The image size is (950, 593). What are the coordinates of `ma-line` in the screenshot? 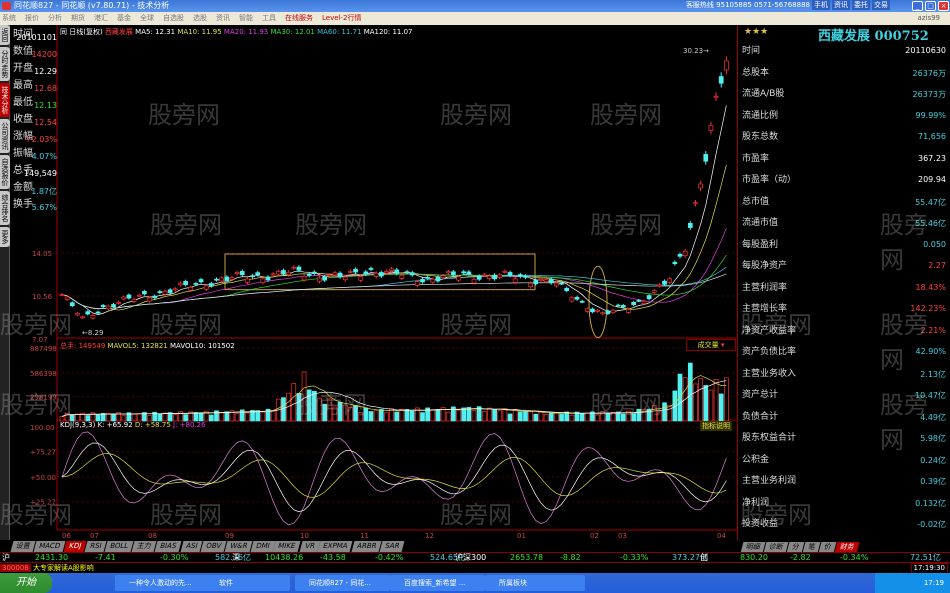 It's located at (394, 269).